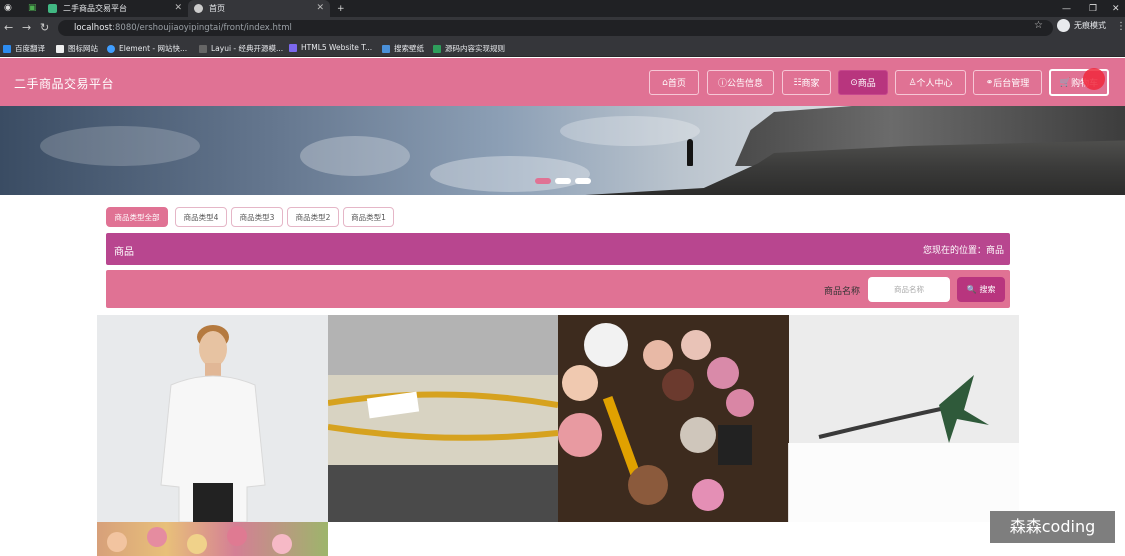 The width and height of the screenshot is (1125, 556). I want to click on search-icon: 🔍, so click(971, 289).